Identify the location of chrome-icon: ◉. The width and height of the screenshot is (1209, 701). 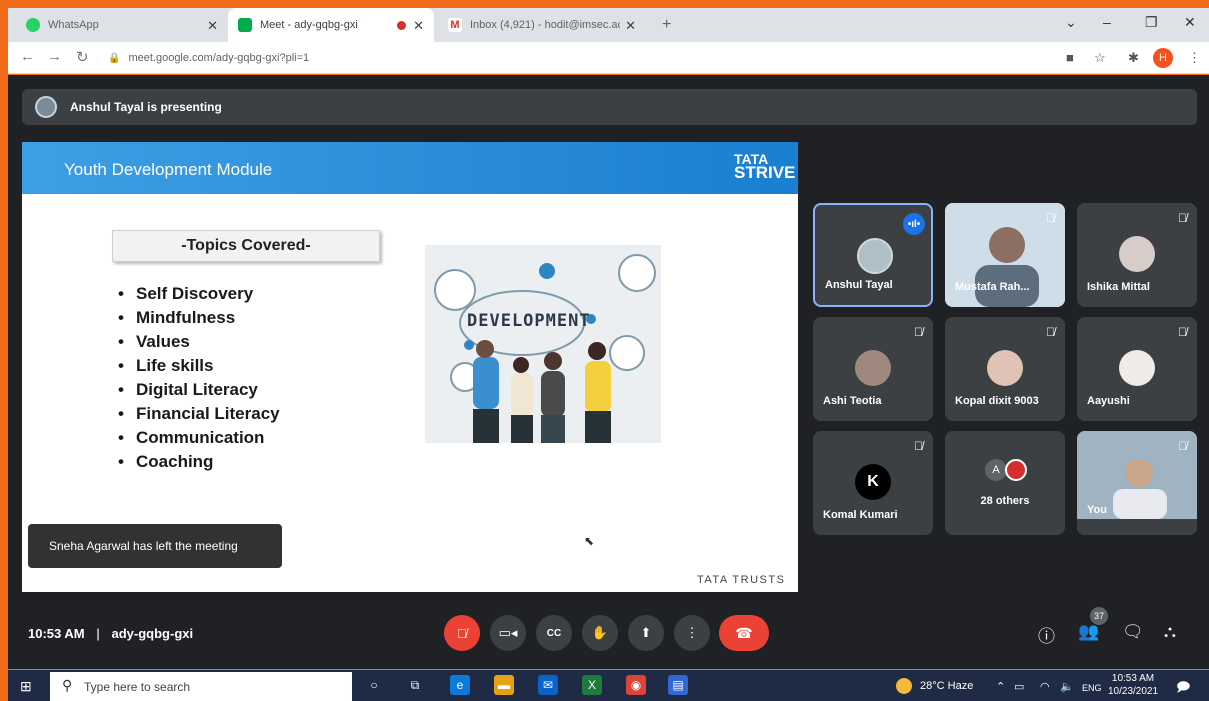
(636, 685).